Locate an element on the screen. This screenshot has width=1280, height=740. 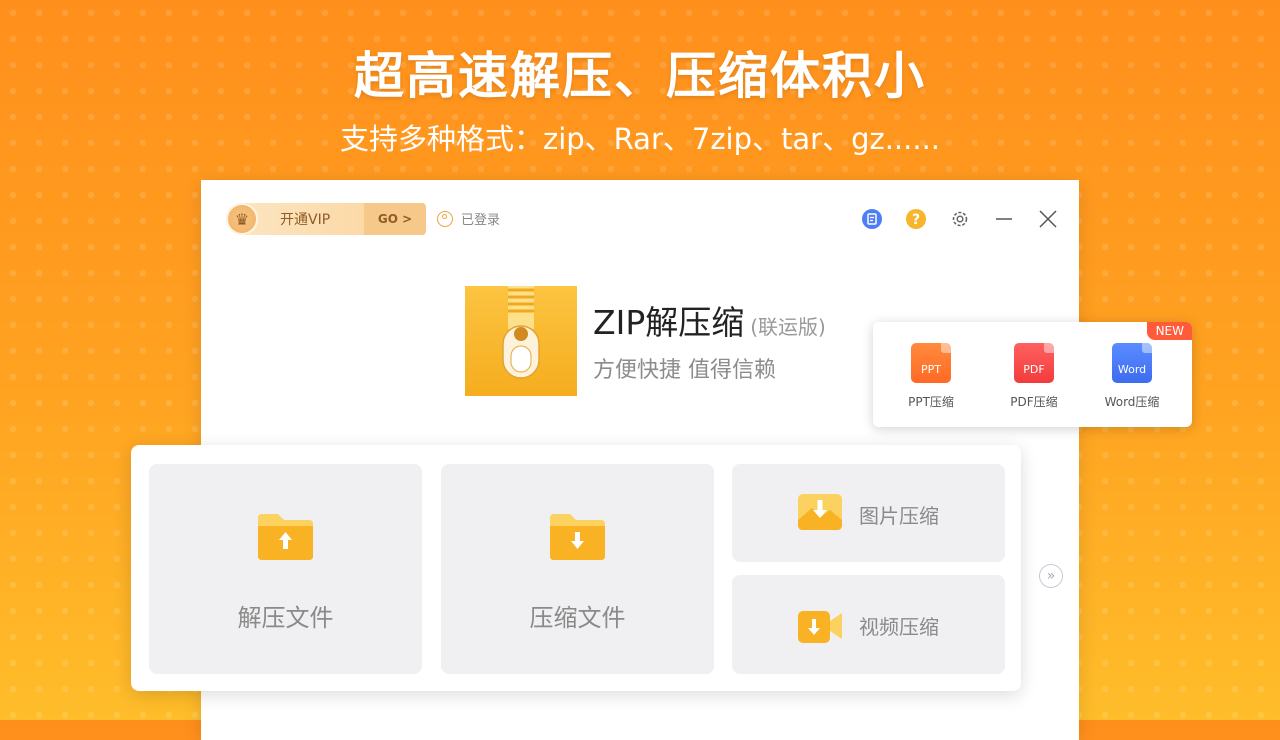
ppt-icon: PPT is located at coordinates (931, 363).